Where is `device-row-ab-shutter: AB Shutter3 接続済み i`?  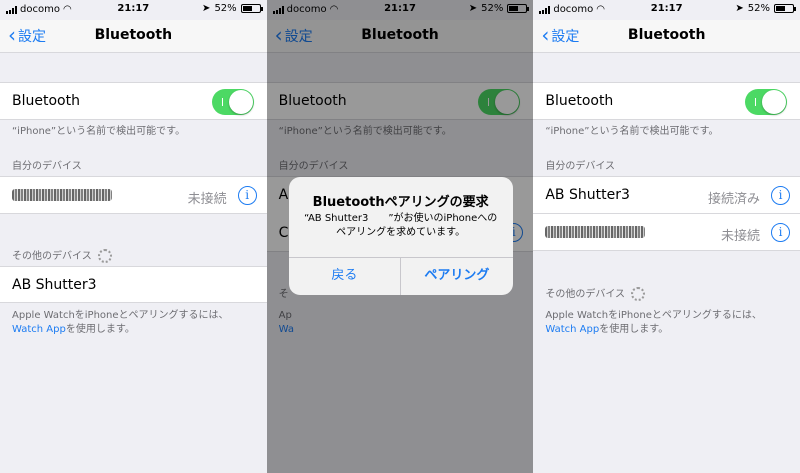 device-row-ab-shutter: AB Shutter3 接続済み i is located at coordinates (666, 195).